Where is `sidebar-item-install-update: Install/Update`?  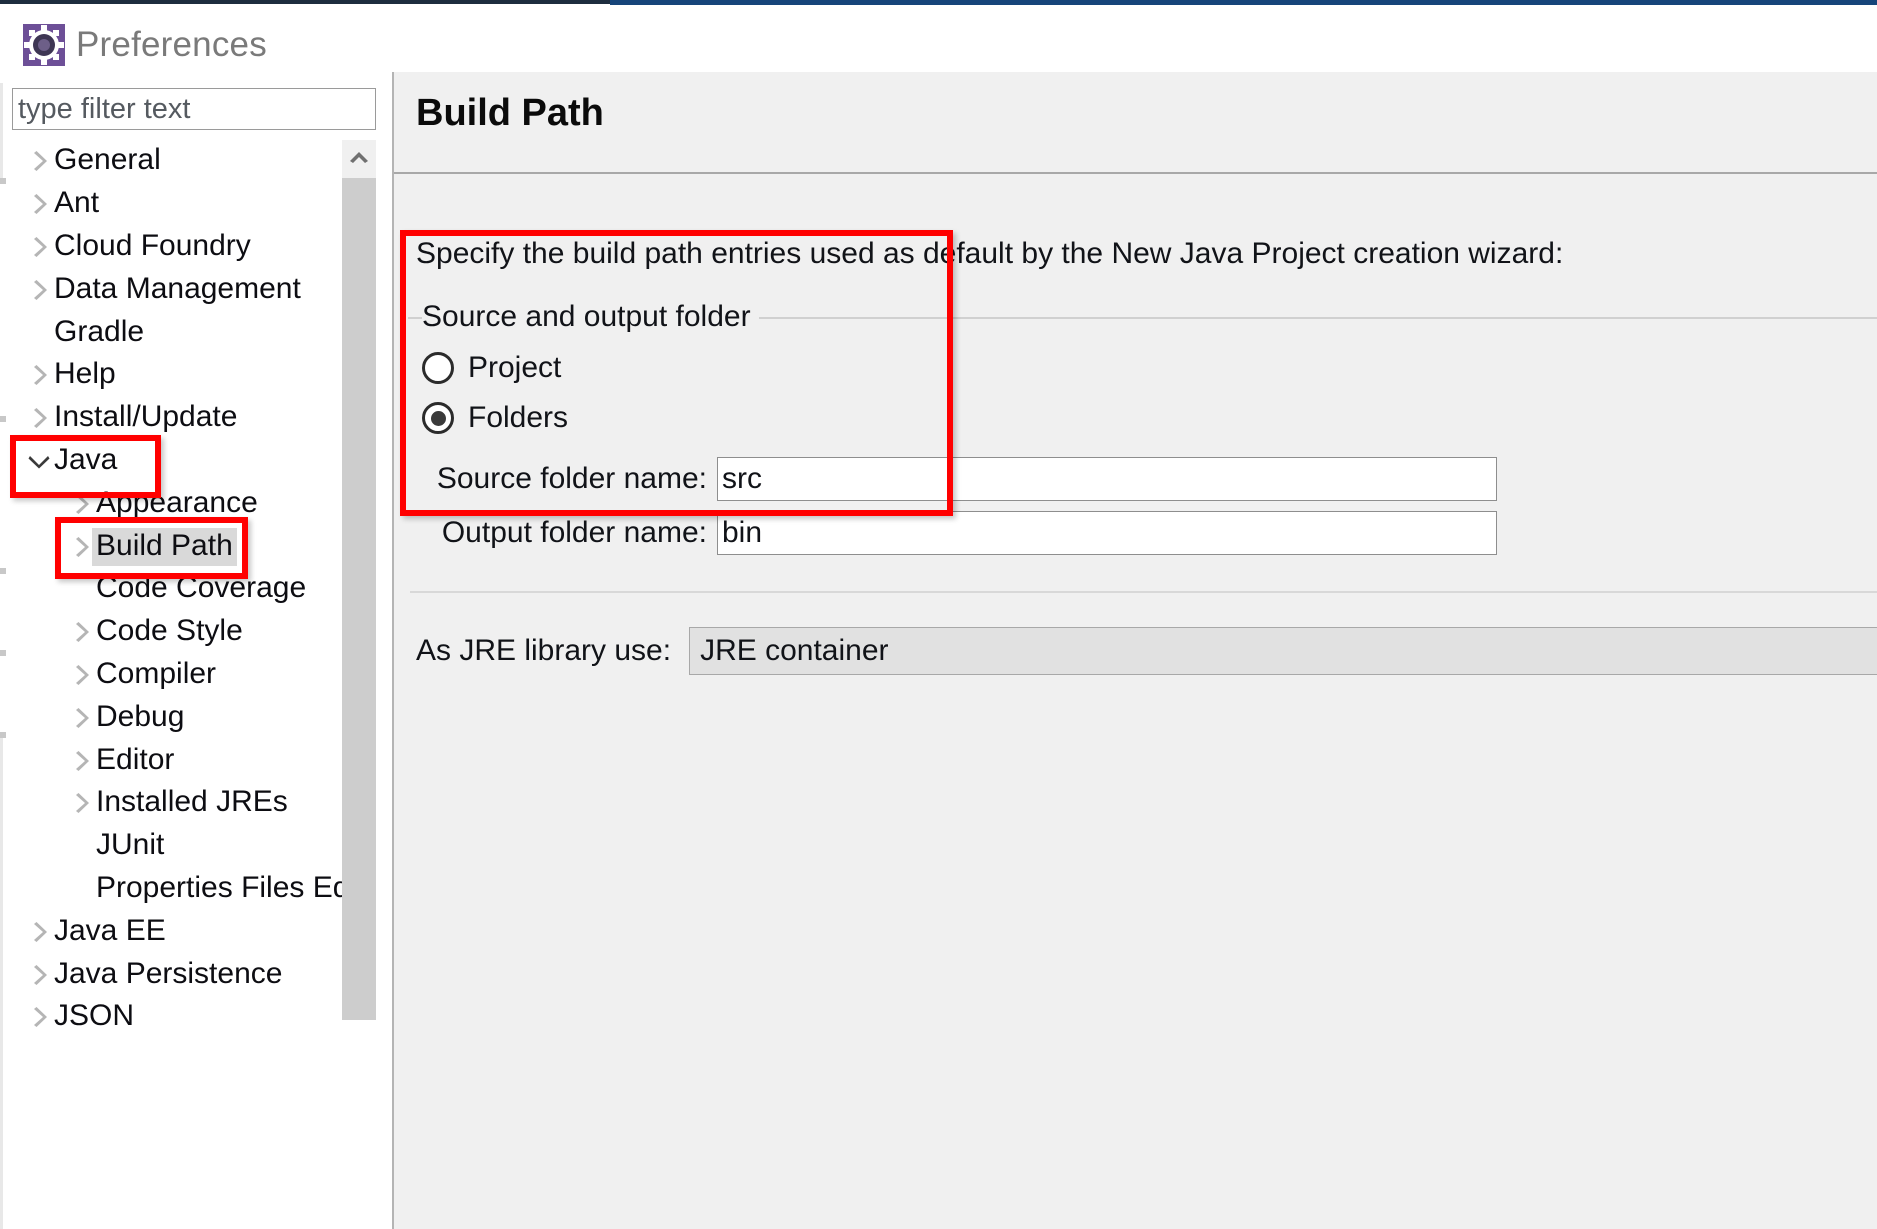
sidebar-item-install-update: Install/Update is located at coordinates (177, 418).